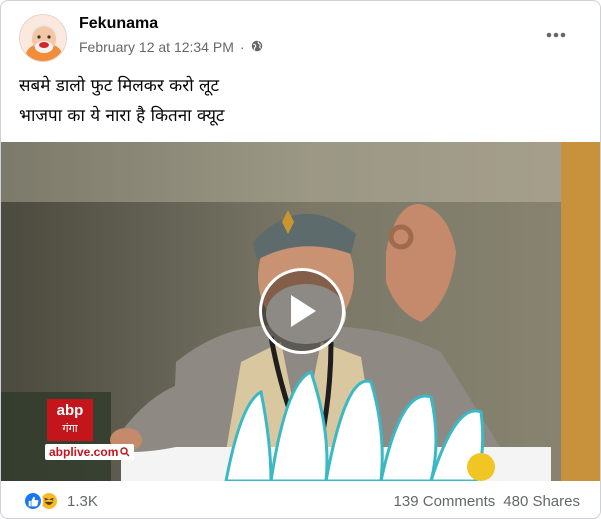 This screenshot has width=601, height=519. Describe the element at coordinates (125, 452) in the screenshot. I see `search-icon` at that location.